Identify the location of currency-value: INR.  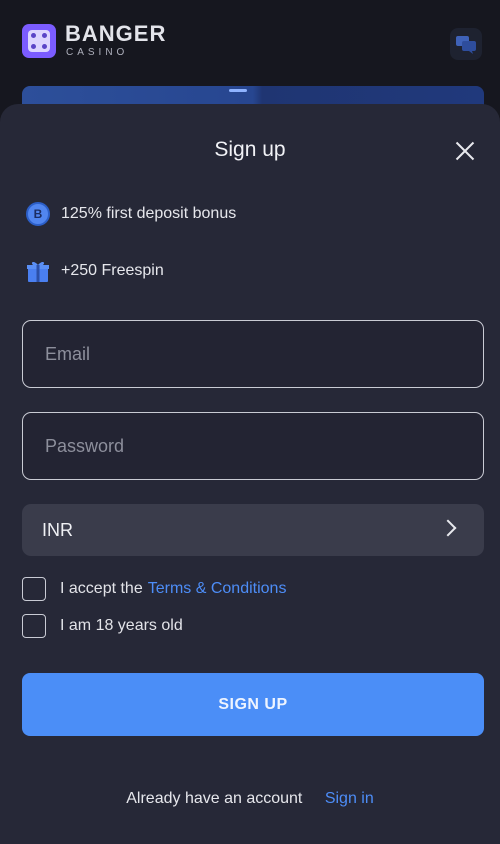
(57, 529).